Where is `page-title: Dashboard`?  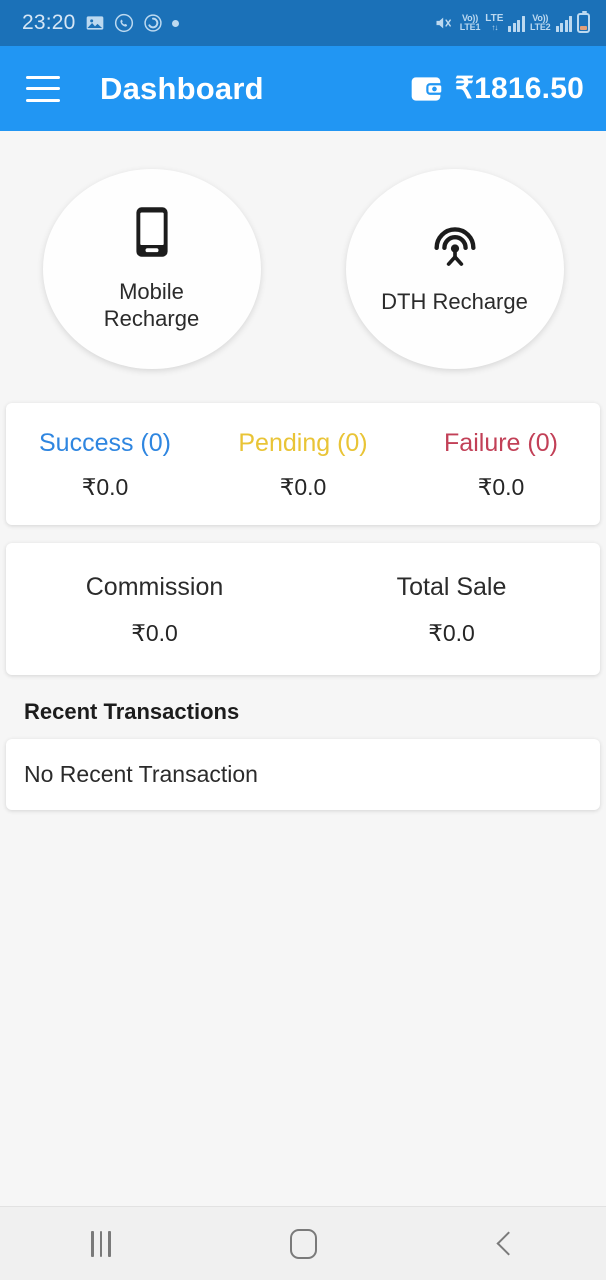 page-title: Dashboard is located at coordinates (182, 88).